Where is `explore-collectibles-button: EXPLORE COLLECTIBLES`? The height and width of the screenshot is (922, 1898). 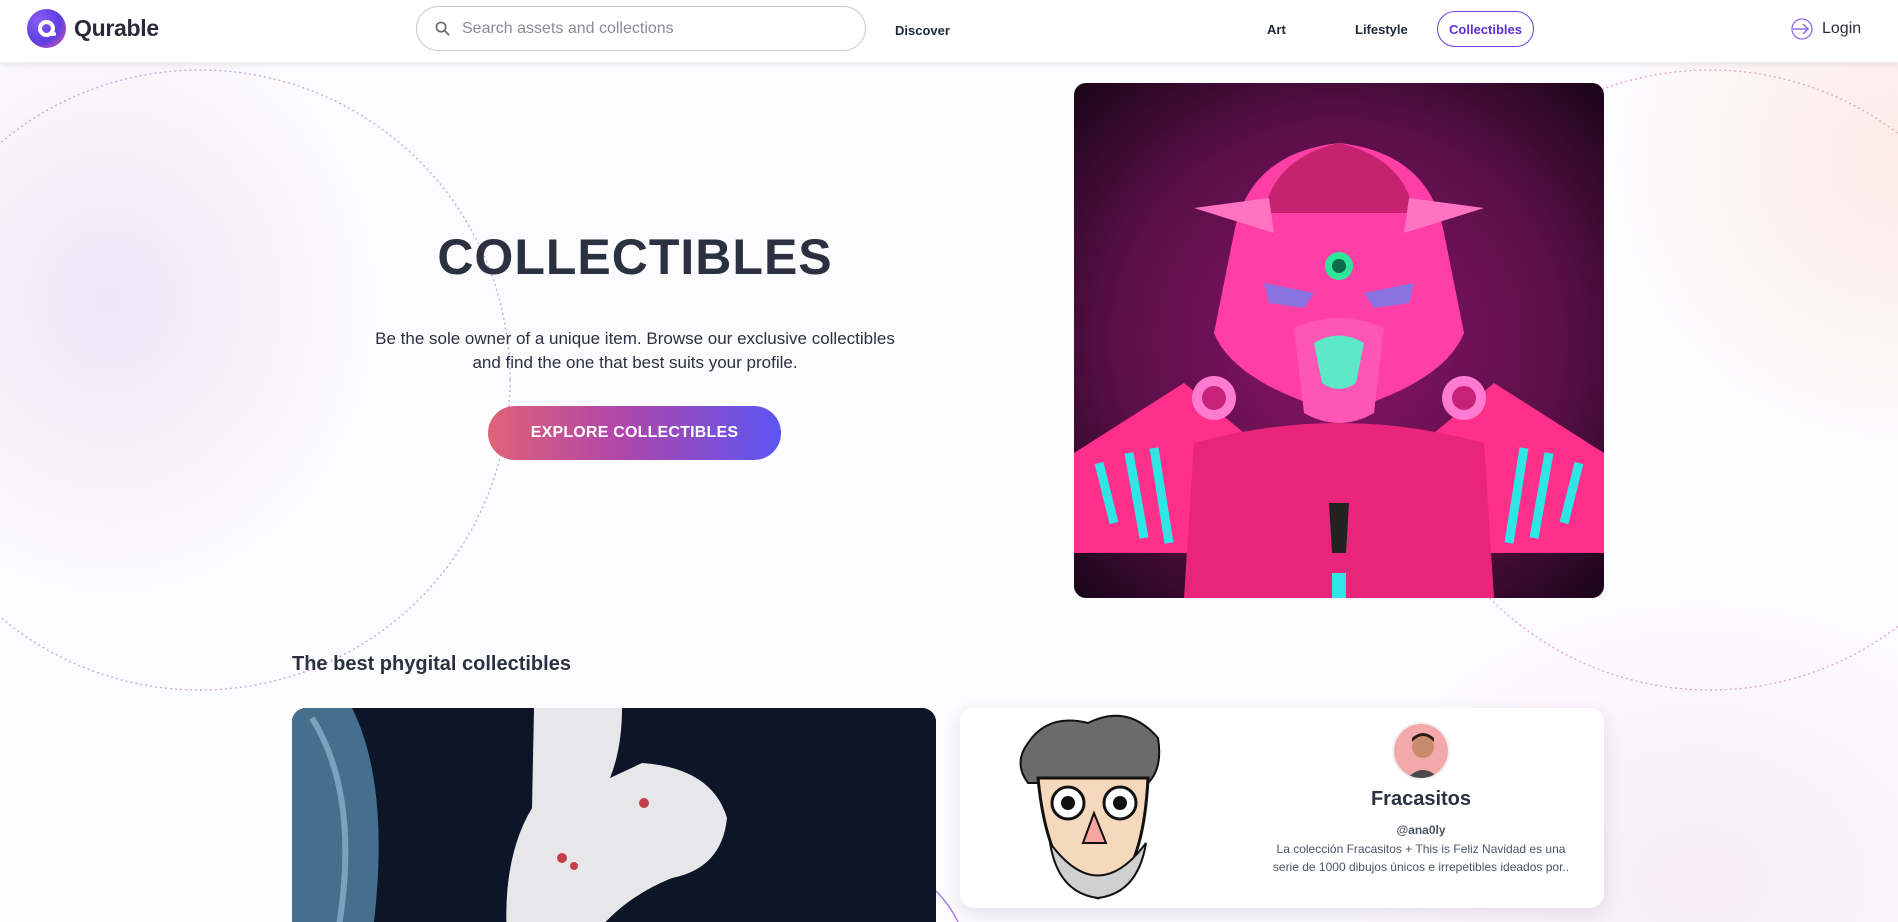 explore-collectibles-button: EXPLORE COLLECTIBLES is located at coordinates (634, 433).